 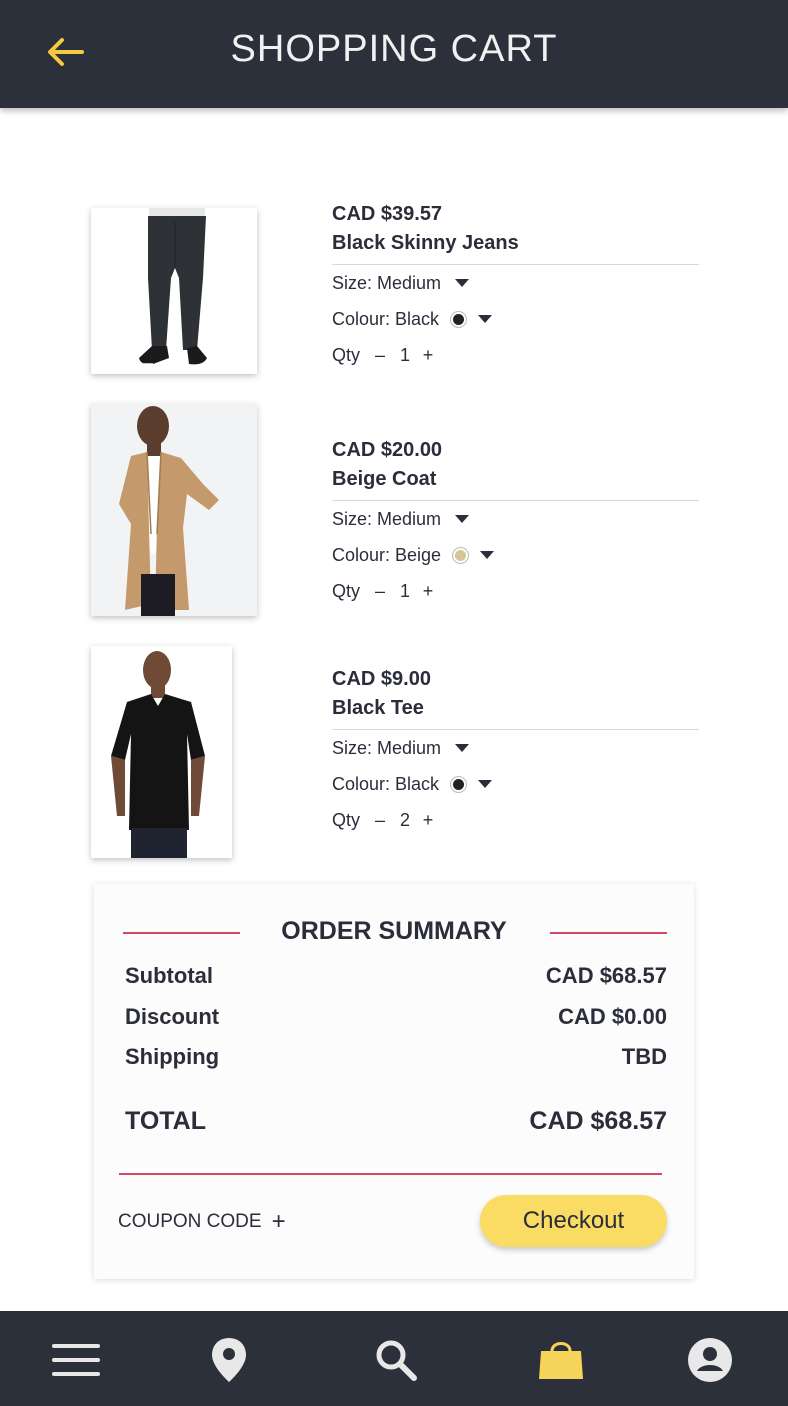 What do you see at coordinates (172, 1056) in the screenshot?
I see `shipping-label: Shipping` at bounding box center [172, 1056].